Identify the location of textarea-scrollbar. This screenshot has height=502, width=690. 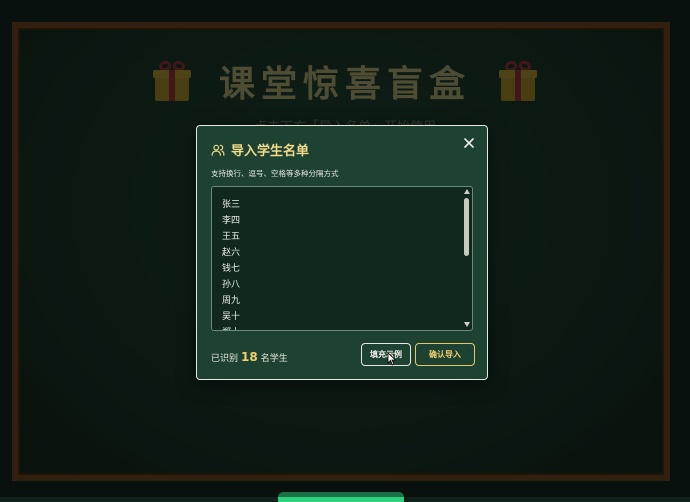
(466, 258).